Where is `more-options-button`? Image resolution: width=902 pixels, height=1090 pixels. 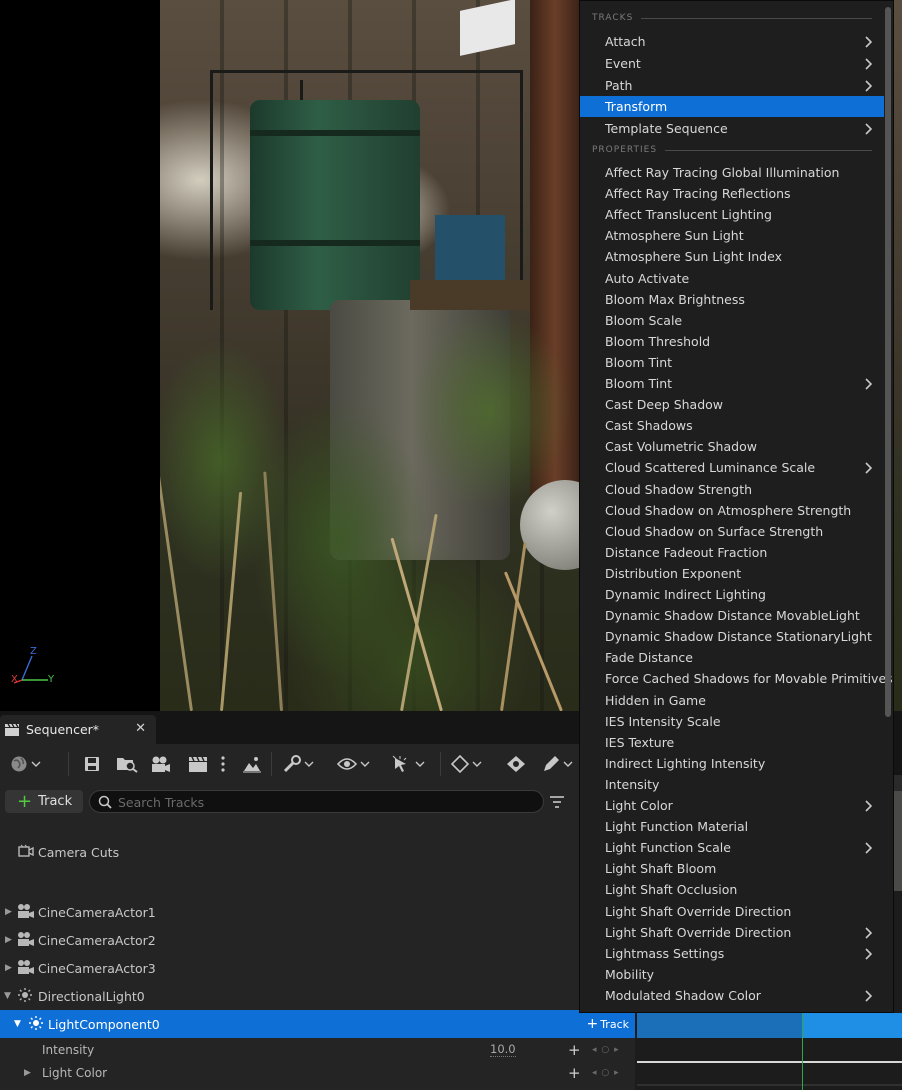 more-options-button is located at coordinates (223, 764).